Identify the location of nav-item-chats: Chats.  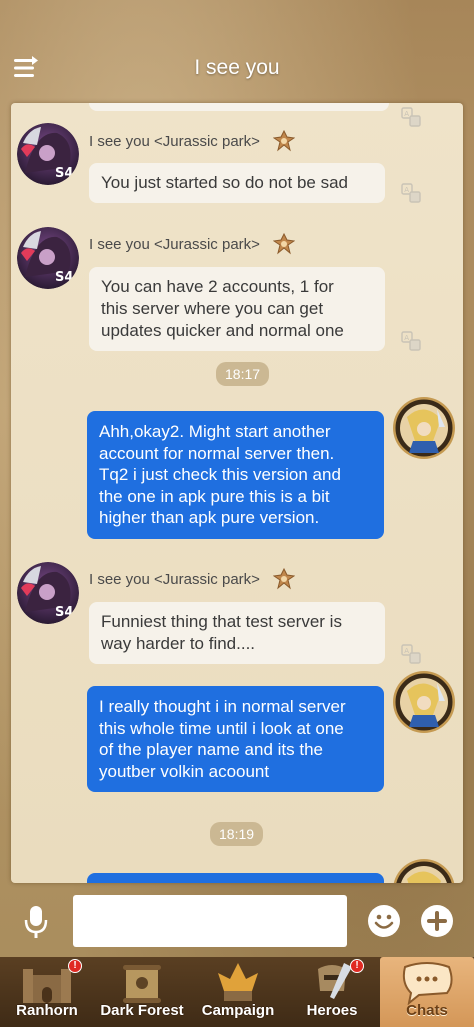
(427, 992).